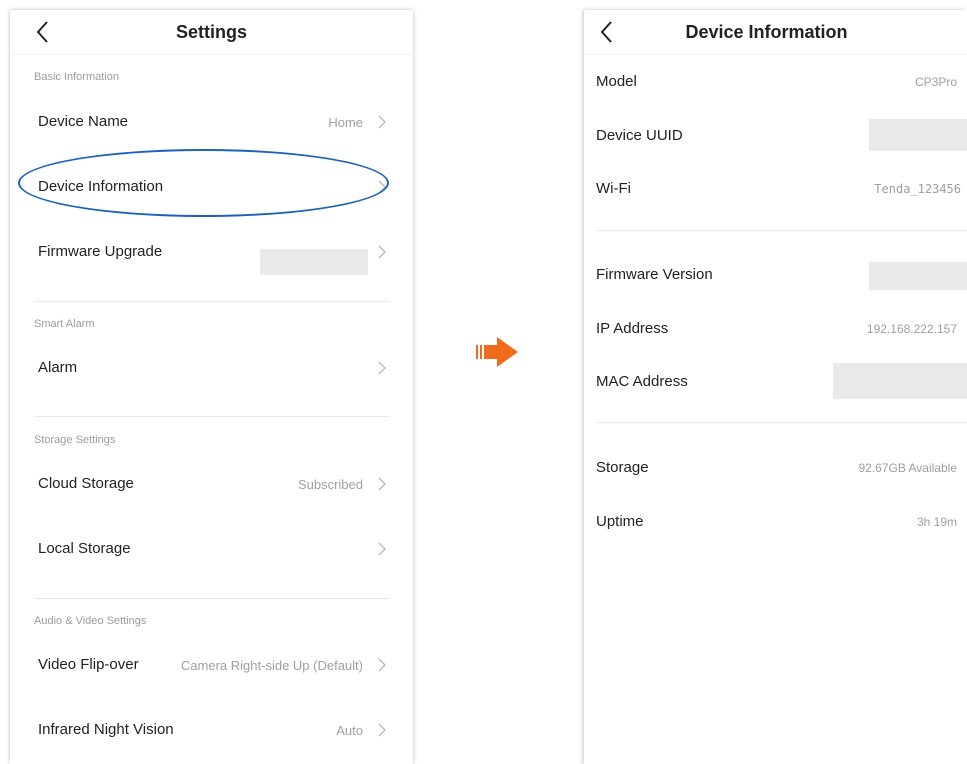 The width and height of the screenshot is (967, 764). I want to click on device-info-nav-bar: Device Information, so click(775, 32).